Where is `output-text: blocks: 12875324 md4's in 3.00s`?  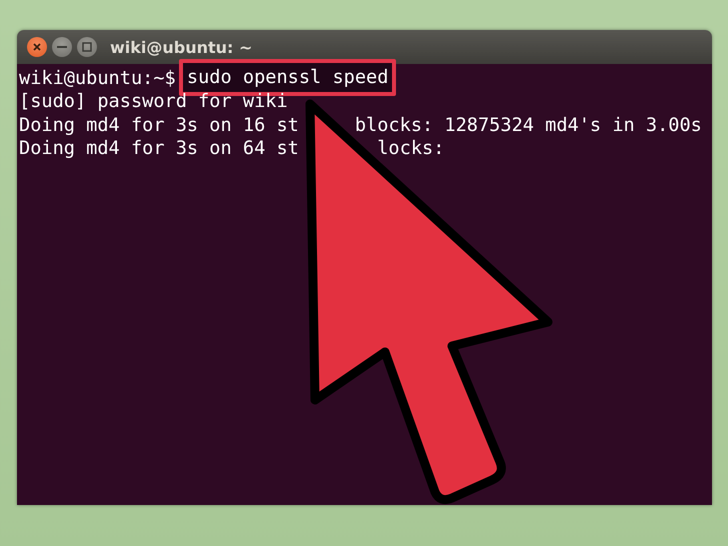
output-text: blocks: 12875324 md4's in 3.00s is located at coordinates (528, 125).